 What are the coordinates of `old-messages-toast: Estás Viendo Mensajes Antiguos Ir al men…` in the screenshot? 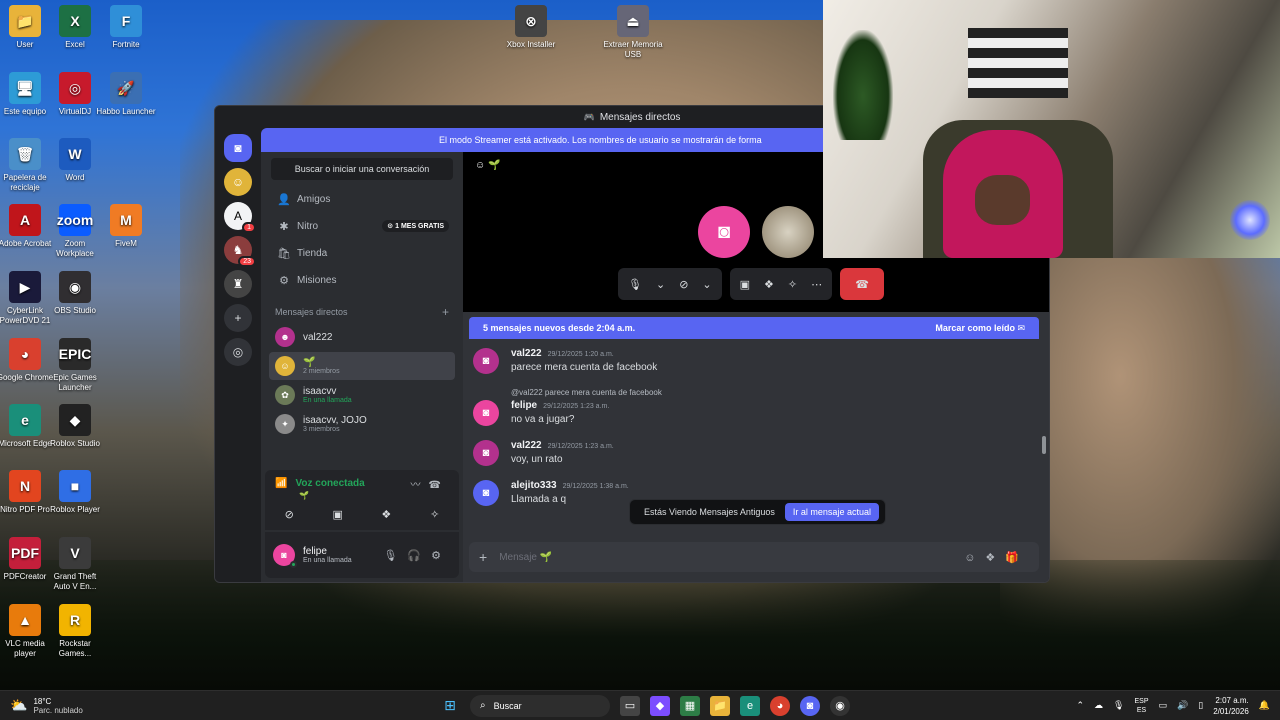 It's located at (757, 512).